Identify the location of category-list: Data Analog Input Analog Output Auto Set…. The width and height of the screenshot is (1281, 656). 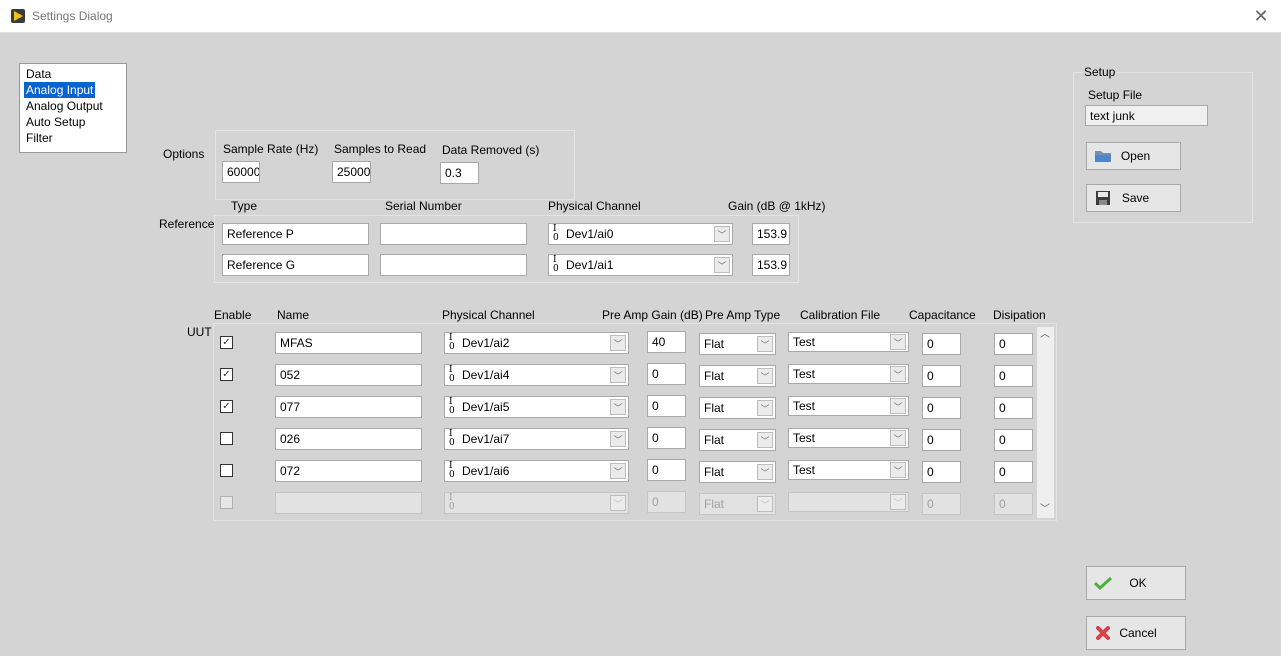
(73, 108).